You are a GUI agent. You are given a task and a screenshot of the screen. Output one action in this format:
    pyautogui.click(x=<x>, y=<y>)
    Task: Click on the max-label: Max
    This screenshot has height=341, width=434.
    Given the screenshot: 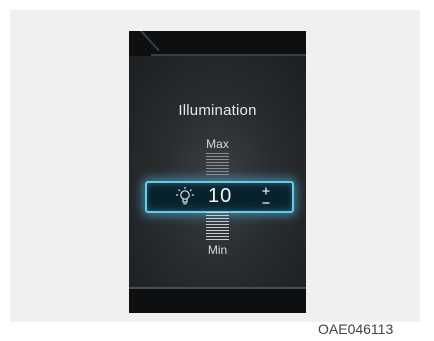 What is the action you would take?
    pyautogui.click(x=217, y=144)
    